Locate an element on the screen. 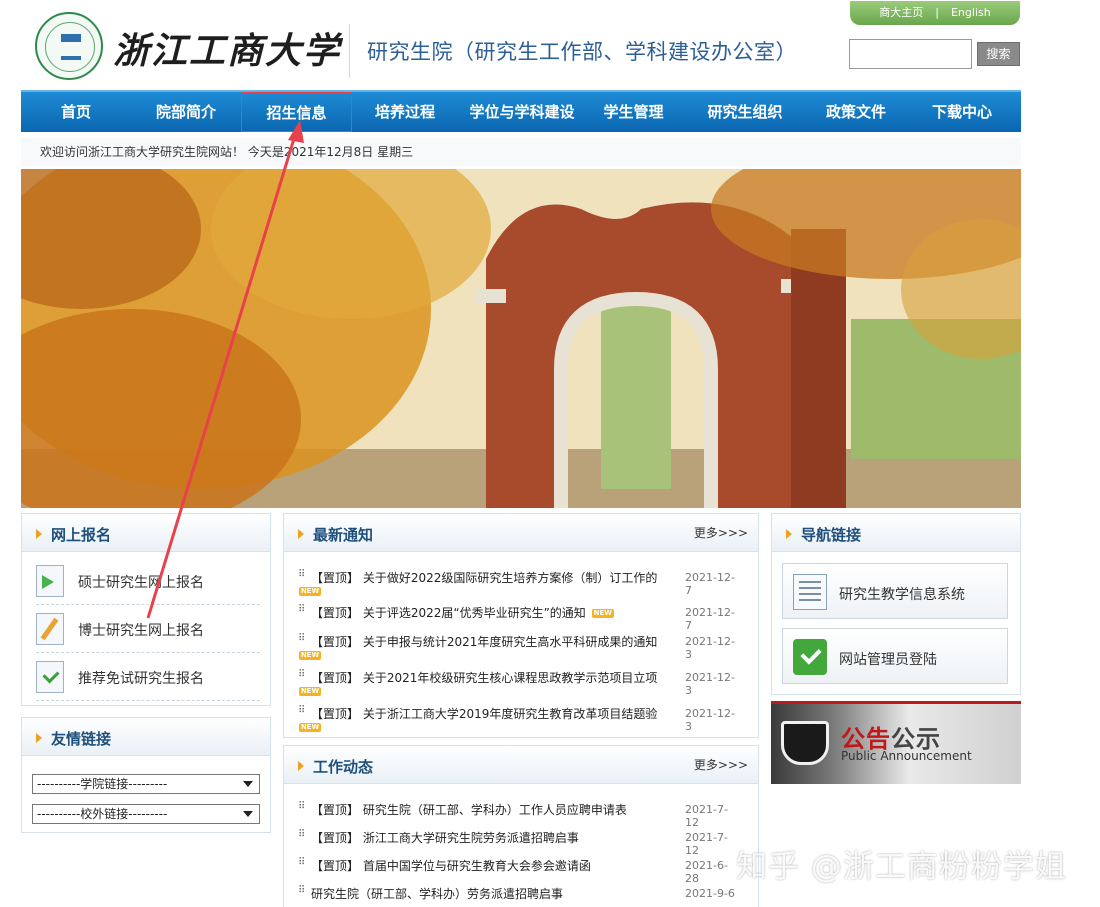 Image resolution: width=1100 pixels, height=907 pixels. university-seal-logo is located at coordinates (69, 46).